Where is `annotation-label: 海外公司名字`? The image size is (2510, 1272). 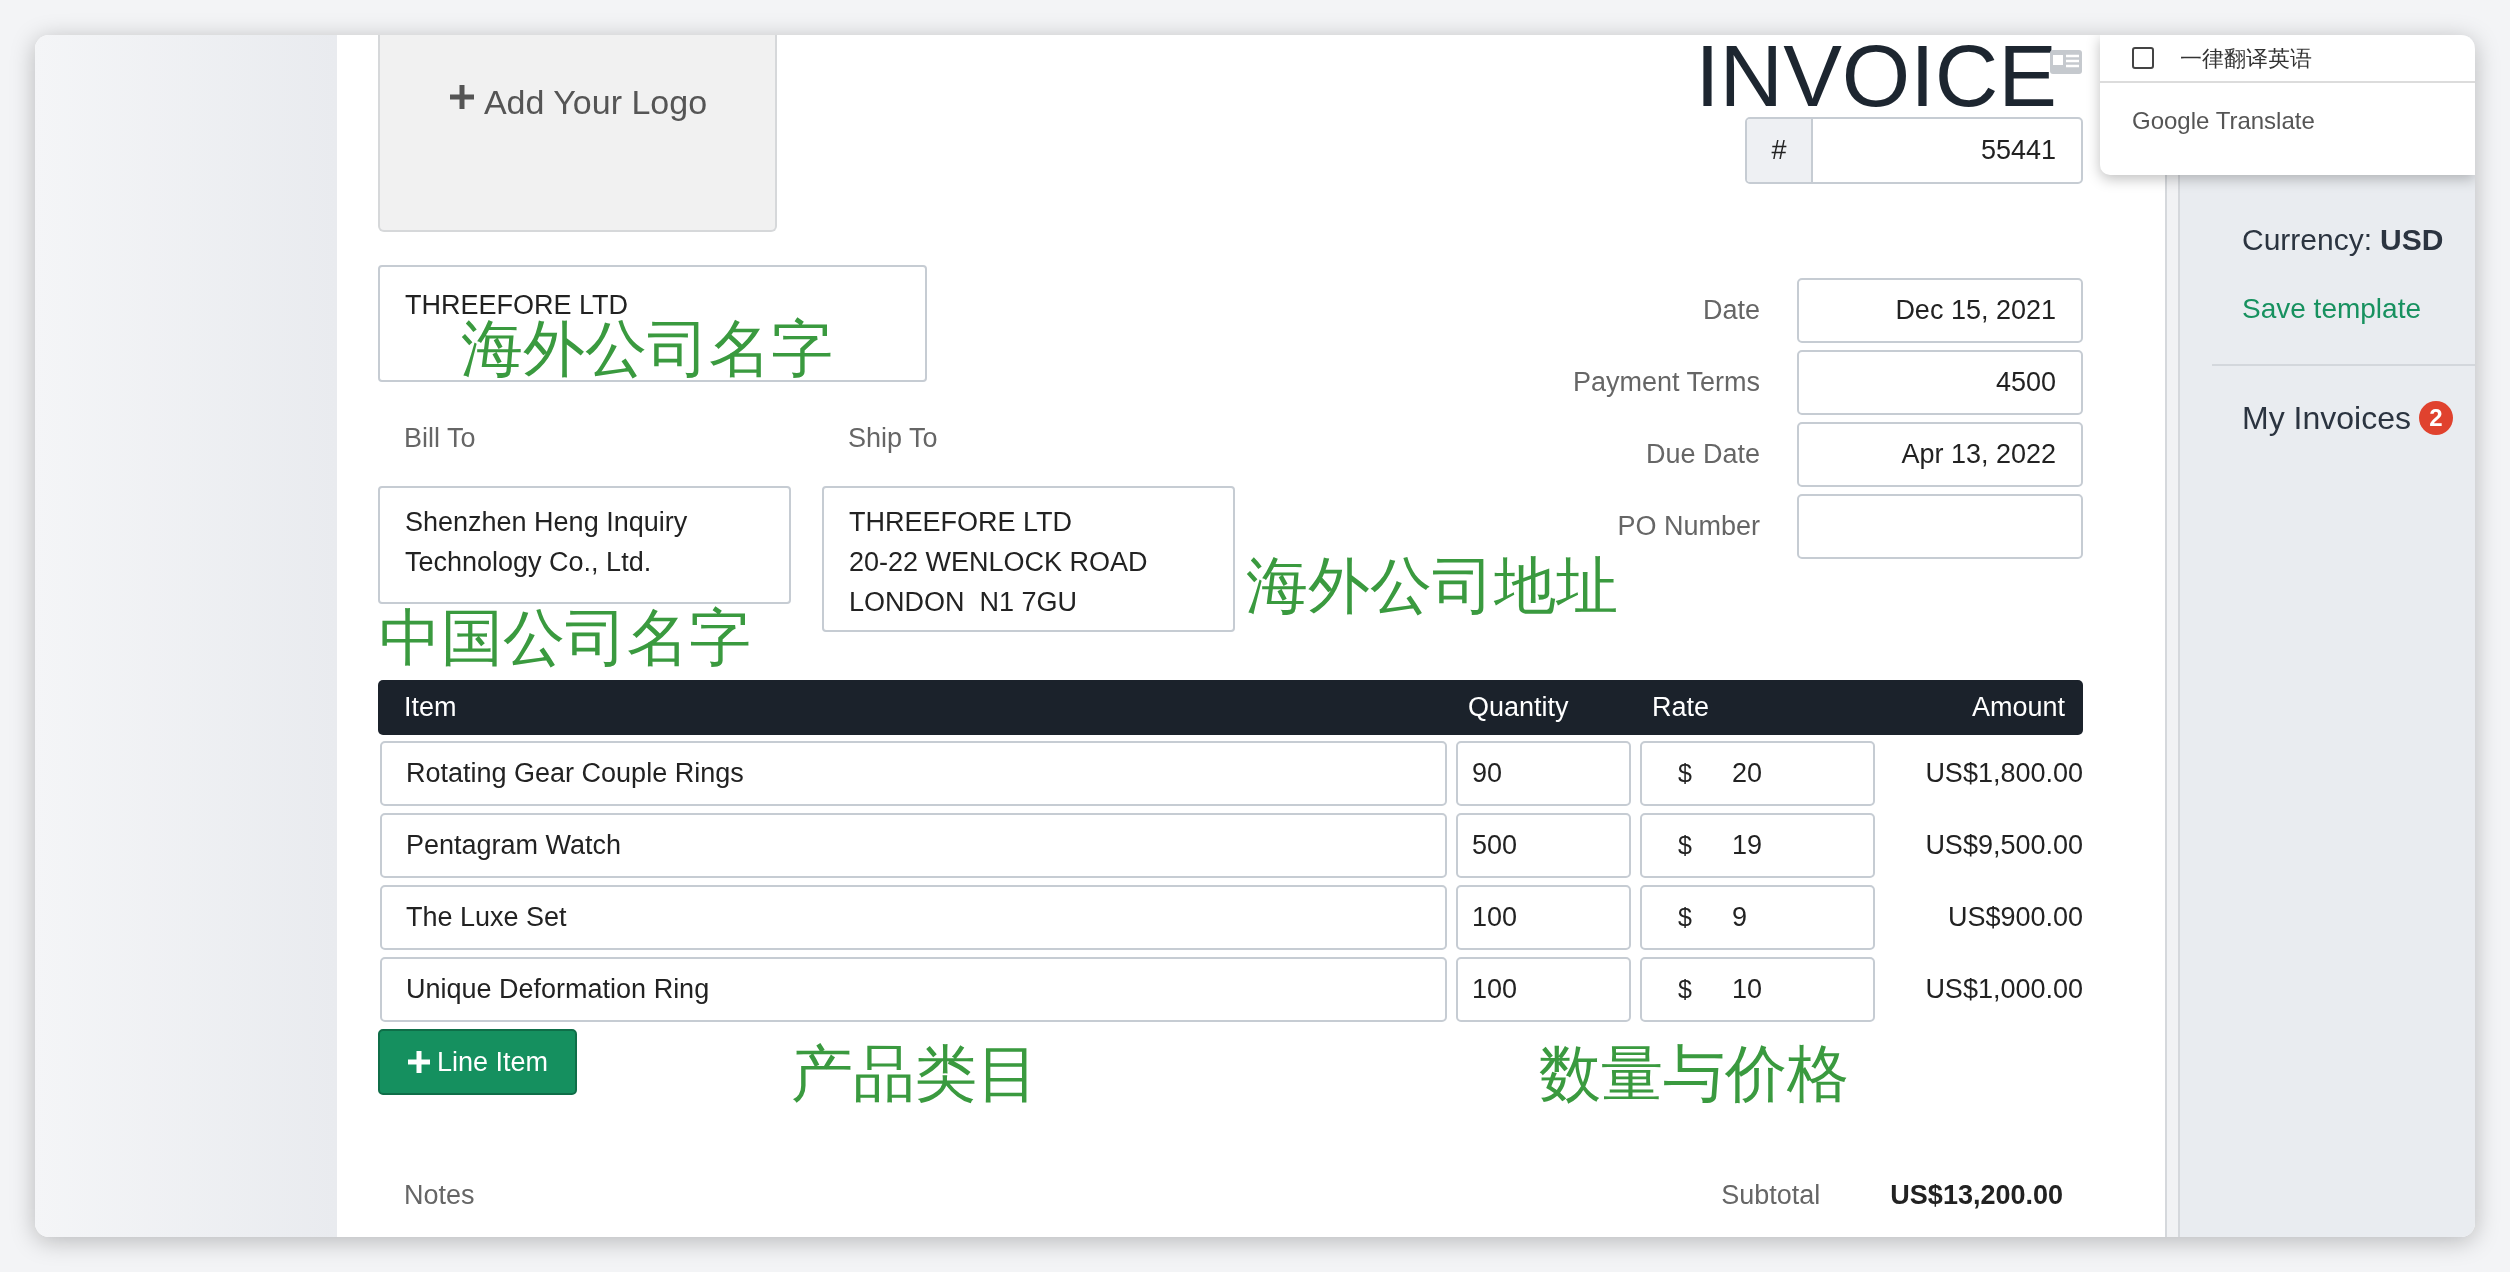 annotation-label: 海外公司名字 is located at coordinates (647, 349).